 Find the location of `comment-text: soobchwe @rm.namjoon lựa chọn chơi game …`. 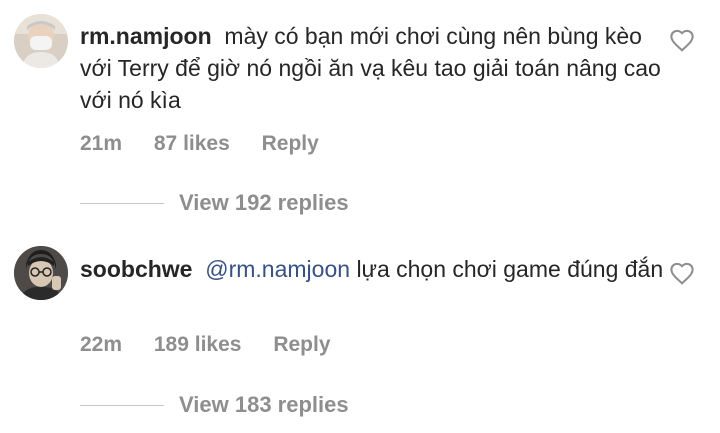

comment-text: soobchwe @rm.namjoon lựa chọn chơi game … is located at coordinates (375, 269).